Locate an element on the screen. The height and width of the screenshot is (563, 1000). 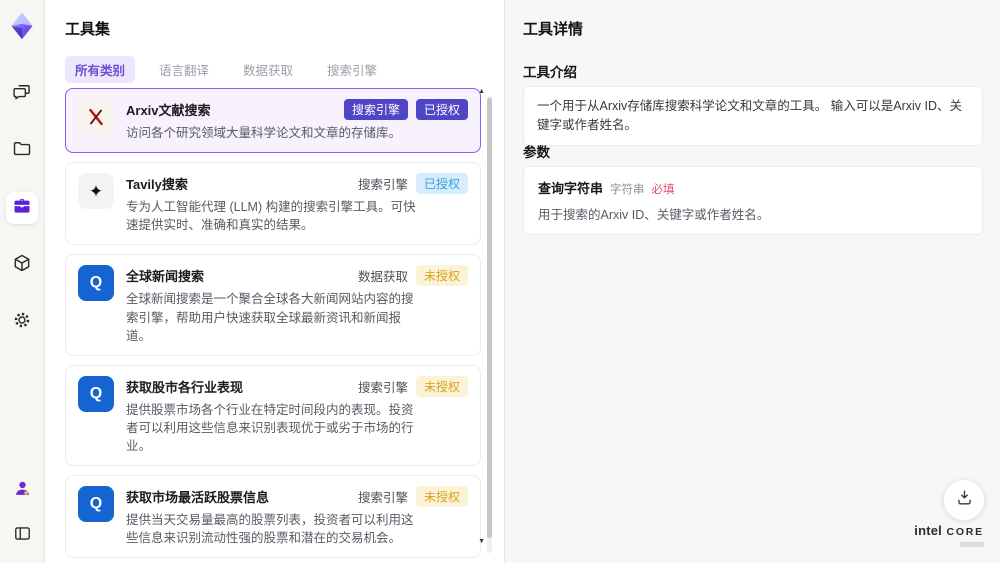
param-name: 查询字符串 is located at coordinates (571, 188).